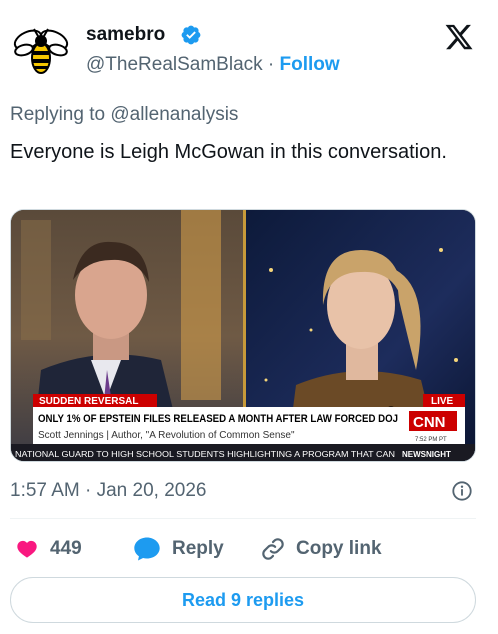 This screenshot has height=634, width=498. I want to click on replying-to-prefix: Replying to, so click(58, 114).